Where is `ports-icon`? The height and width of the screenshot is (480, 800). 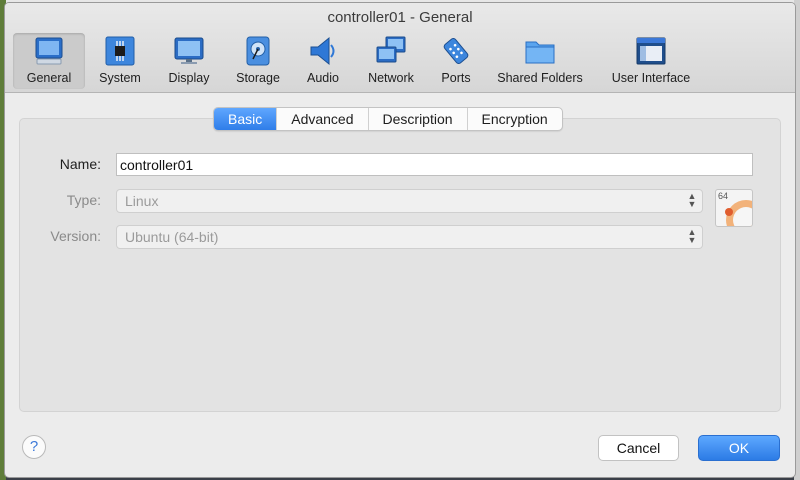 ports-icon is located at coordinates (456, 51).